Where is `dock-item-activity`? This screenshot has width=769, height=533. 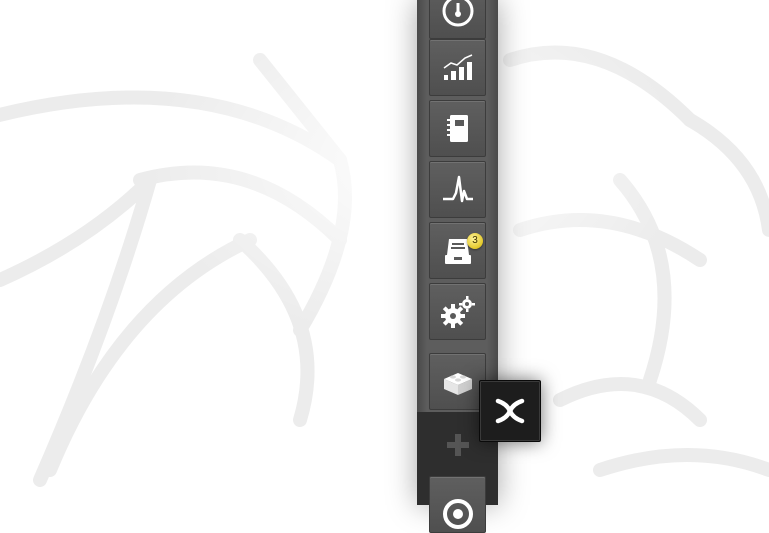
dock-item-activity is located at coordinates (457, 189).